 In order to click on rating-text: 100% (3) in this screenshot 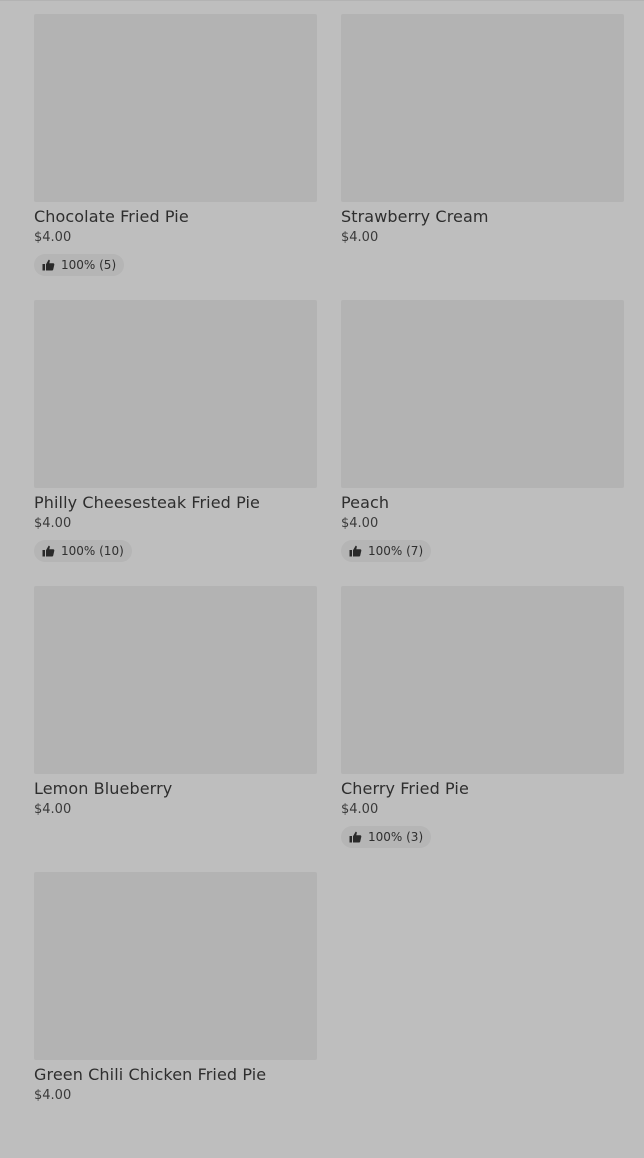, I will do `click(396, 837)`.